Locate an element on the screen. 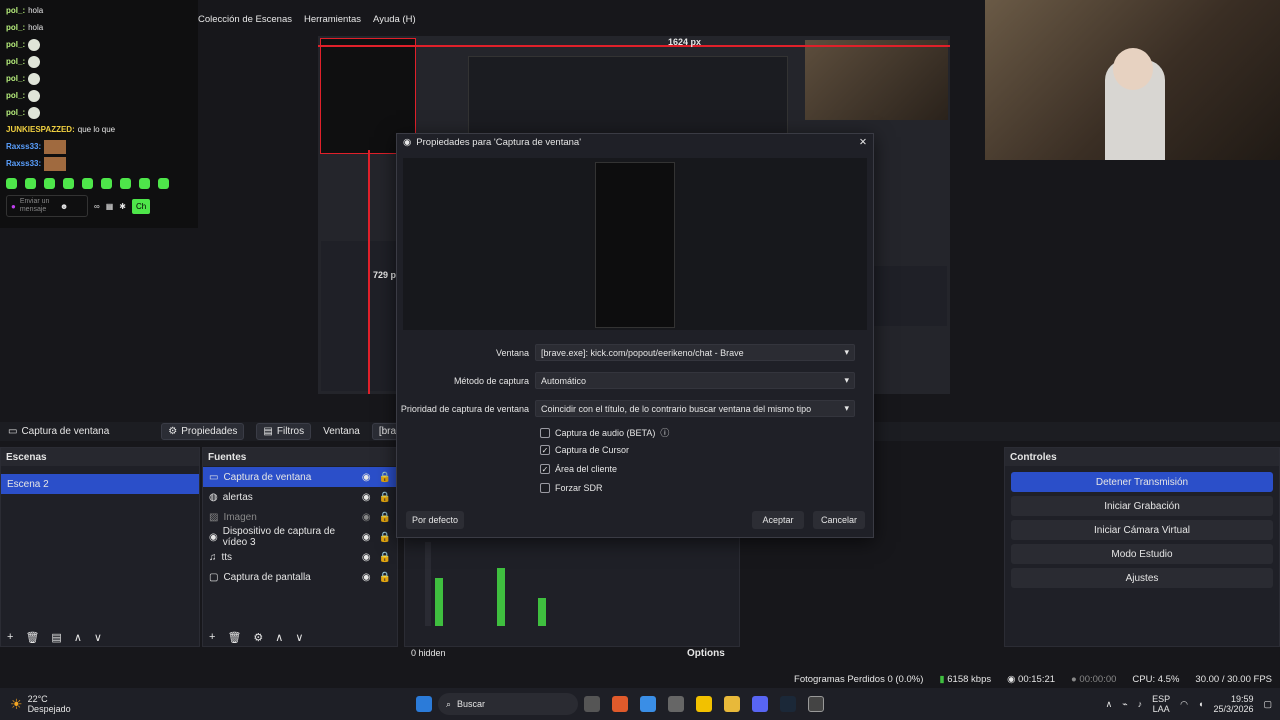  clock: 19:59 25/3/2026 is located at coordinates (1233, 704).